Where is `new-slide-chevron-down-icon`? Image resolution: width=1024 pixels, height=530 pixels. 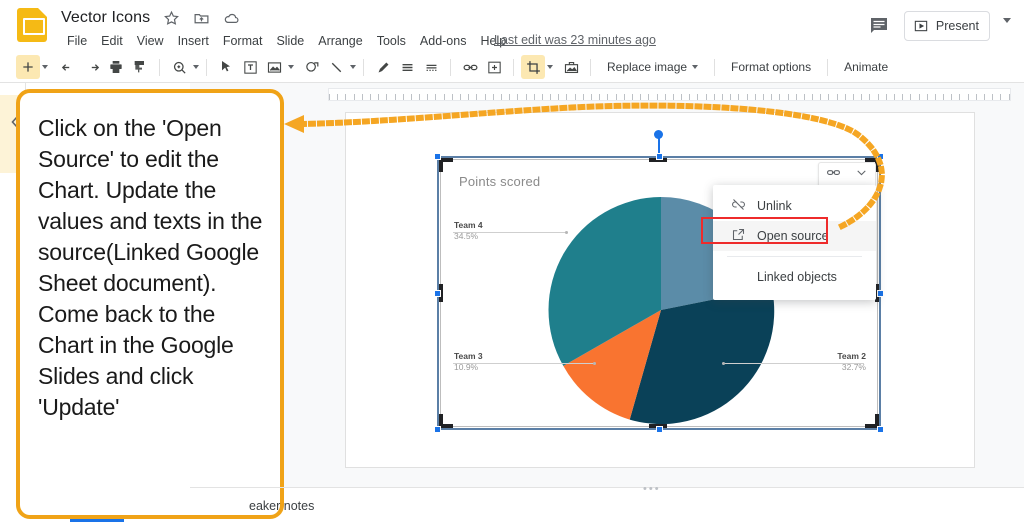
new-slide-chevron-down-icon is located at coordinates (45, 67).